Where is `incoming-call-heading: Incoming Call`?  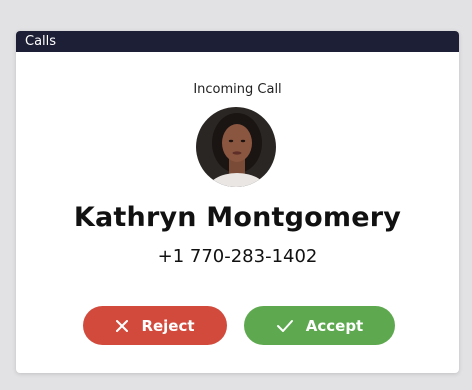
incoming-call-heading: Incoming Call is located at coordinates (237, 89).